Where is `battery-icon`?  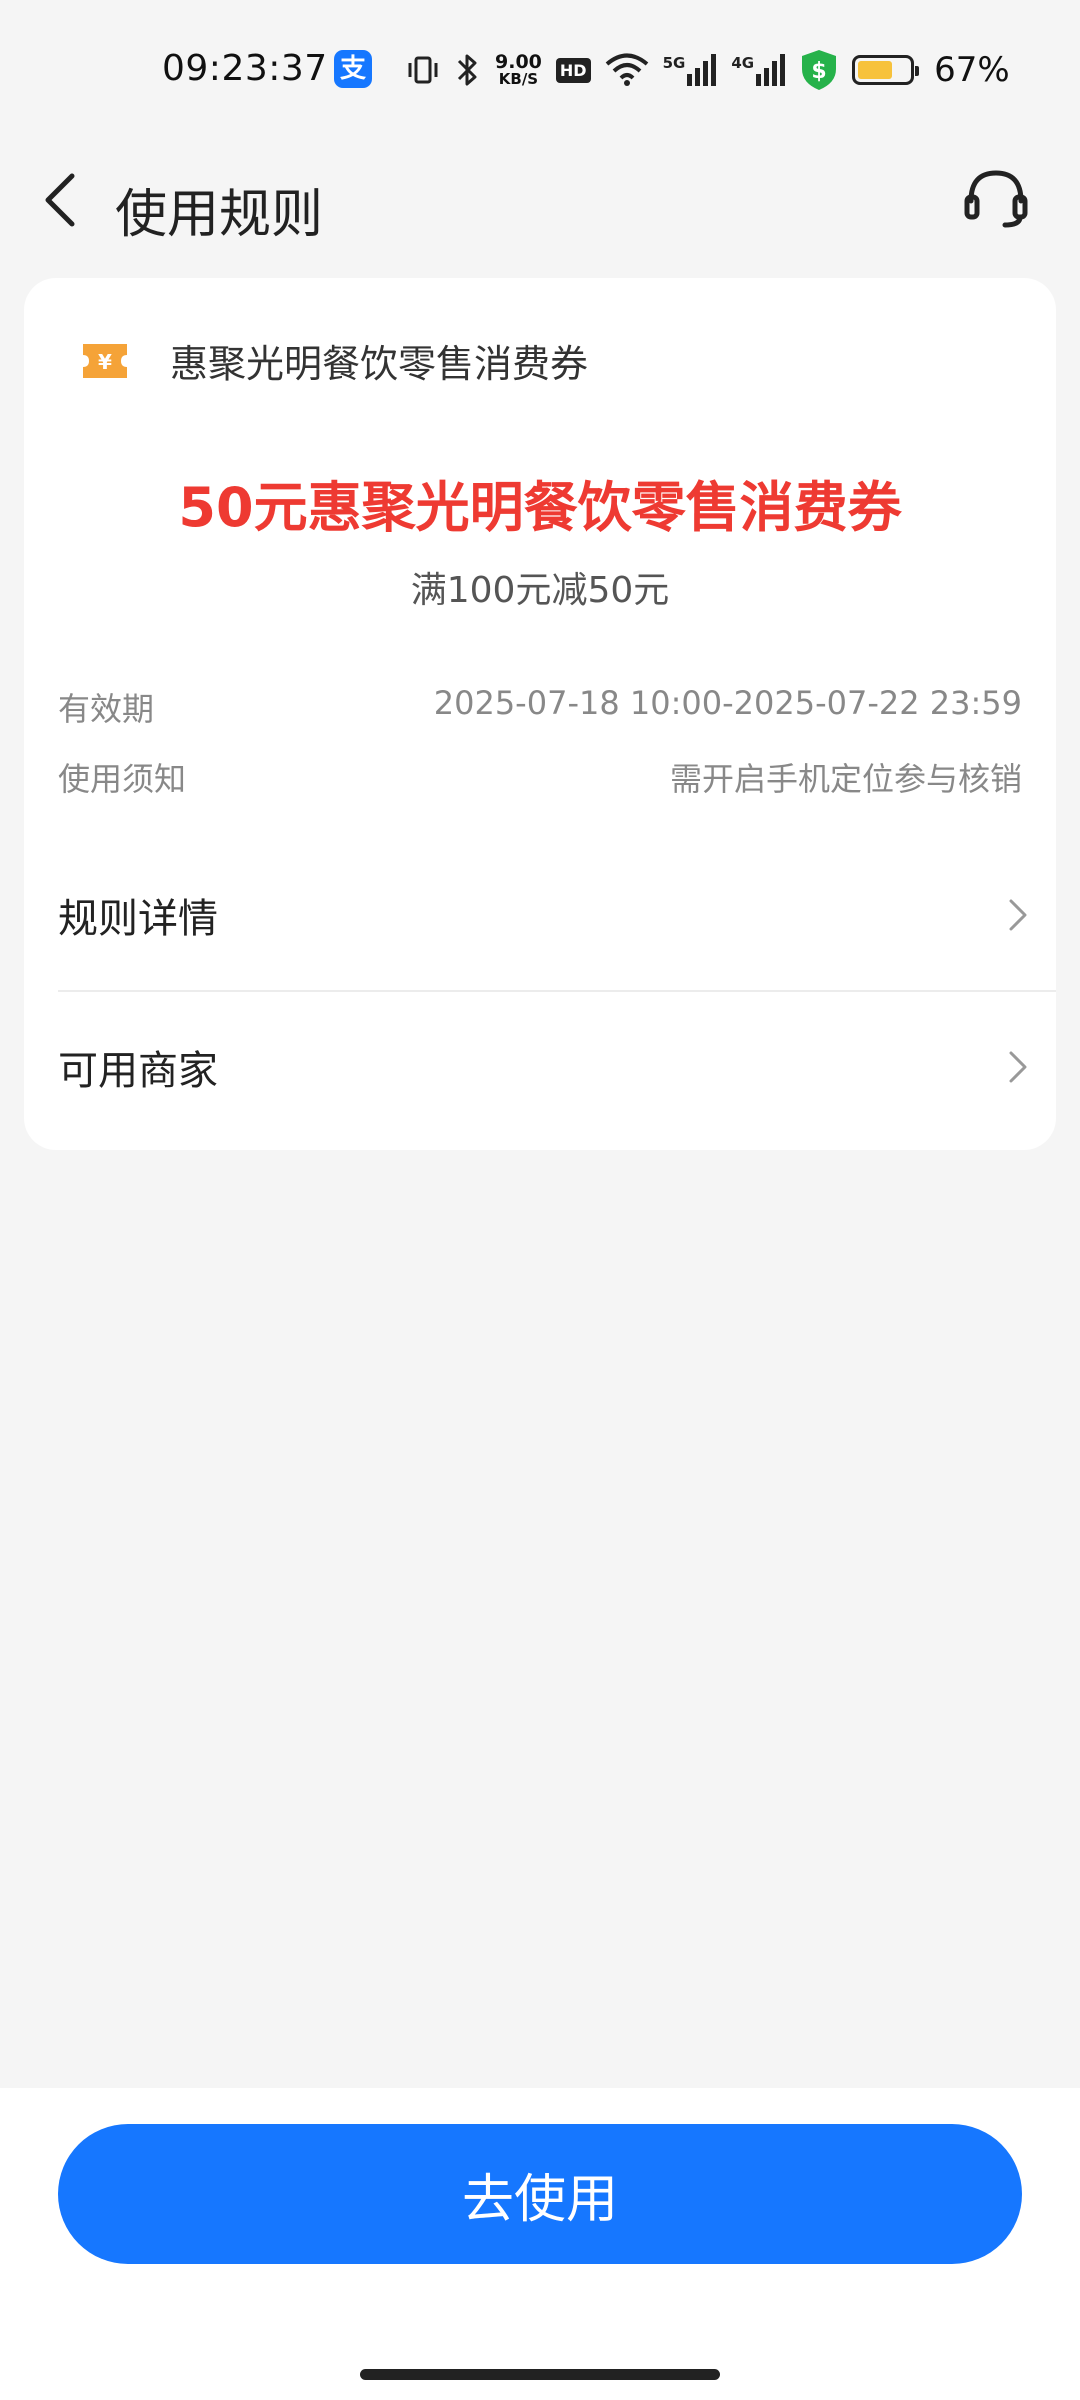 battery-icon is located at coordinates (886, 70).